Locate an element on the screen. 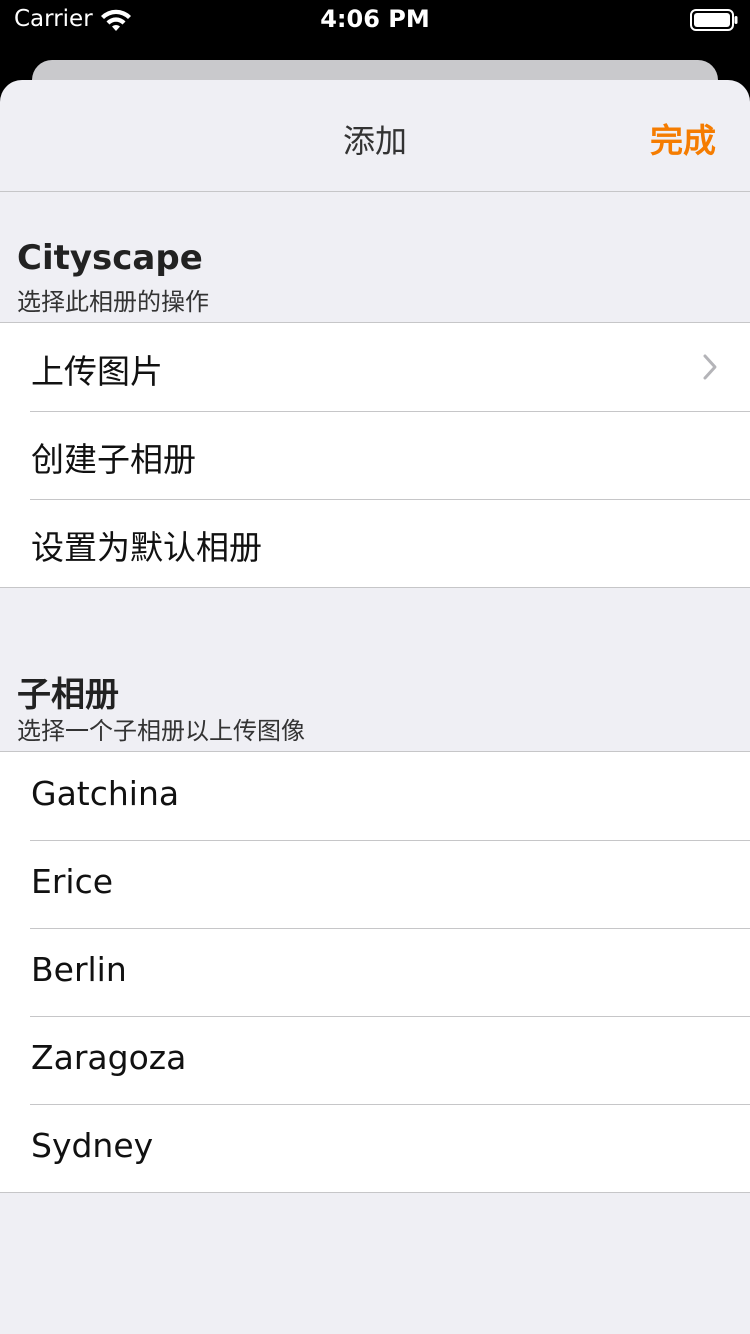  list-item: Erice is located at coordinates (375, 884).